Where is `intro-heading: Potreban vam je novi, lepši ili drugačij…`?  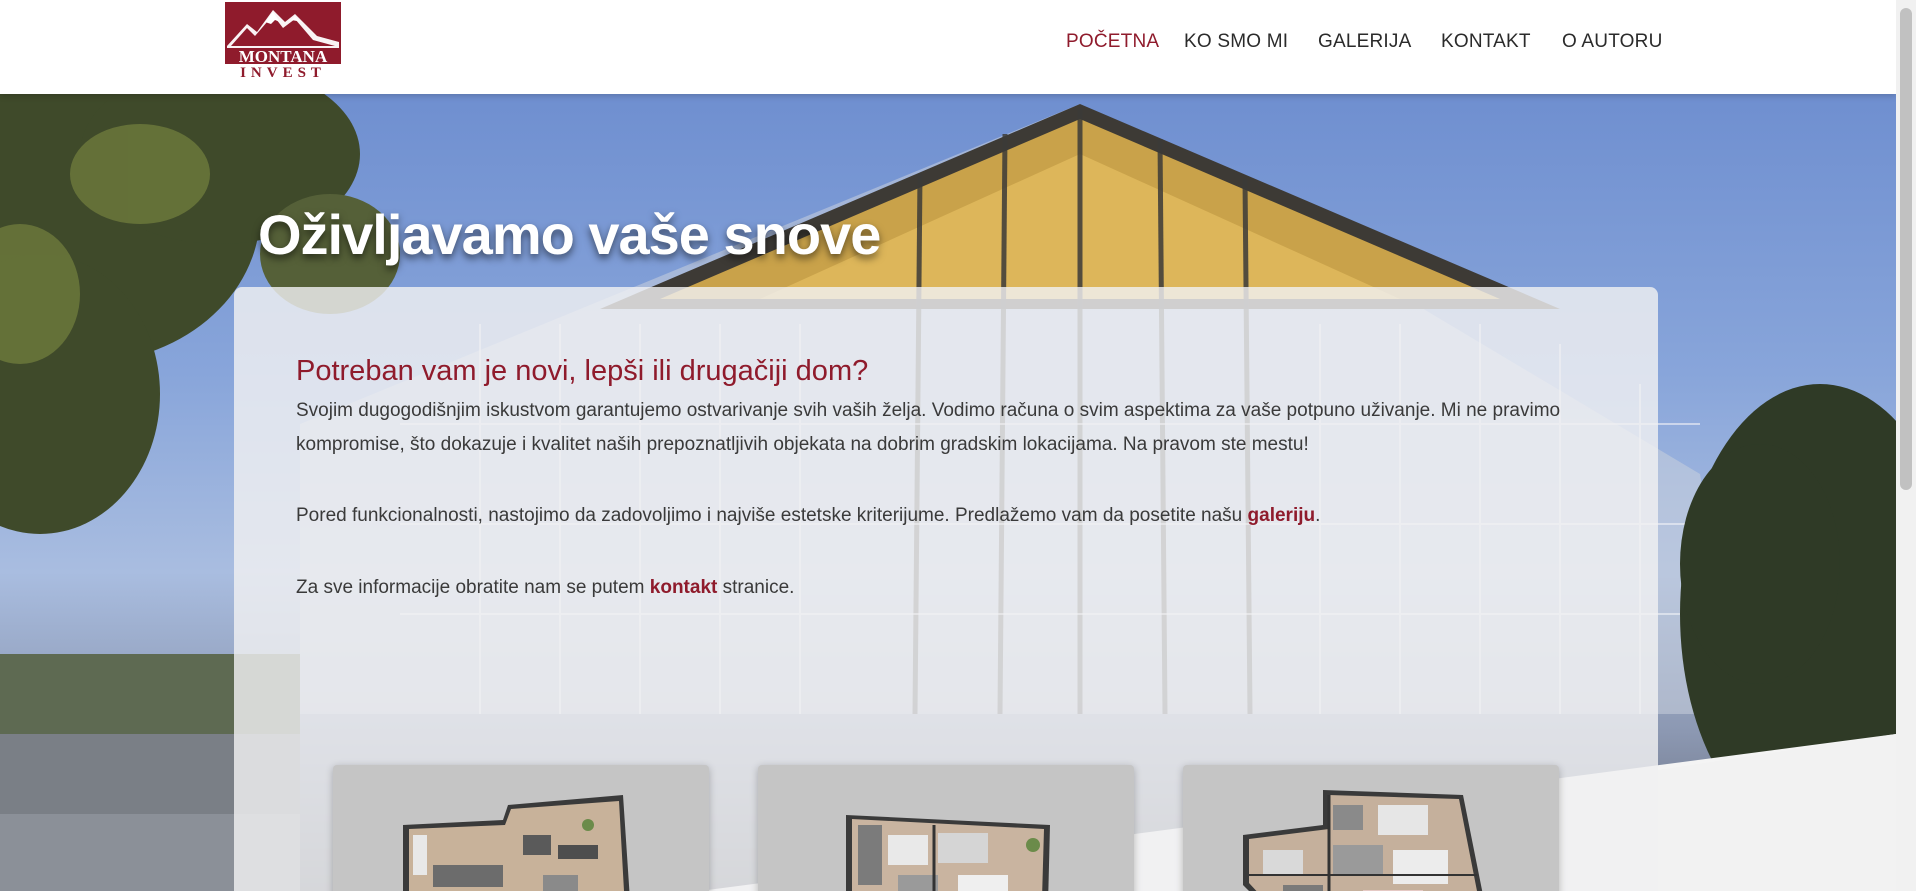 intro-heading: Potreban vam je novi, lepši ili drugačij… is located at coordinates (582, 371).